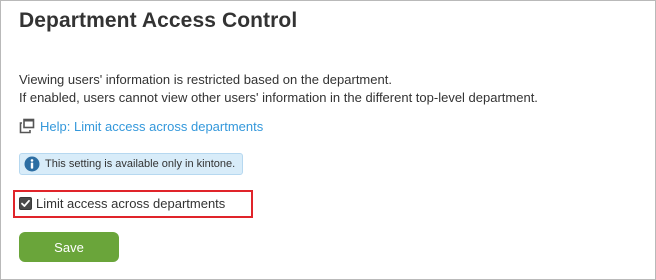  Describe the element at coordinates (27, 126) in the screenshot. I see `external-window-icon` at that location.